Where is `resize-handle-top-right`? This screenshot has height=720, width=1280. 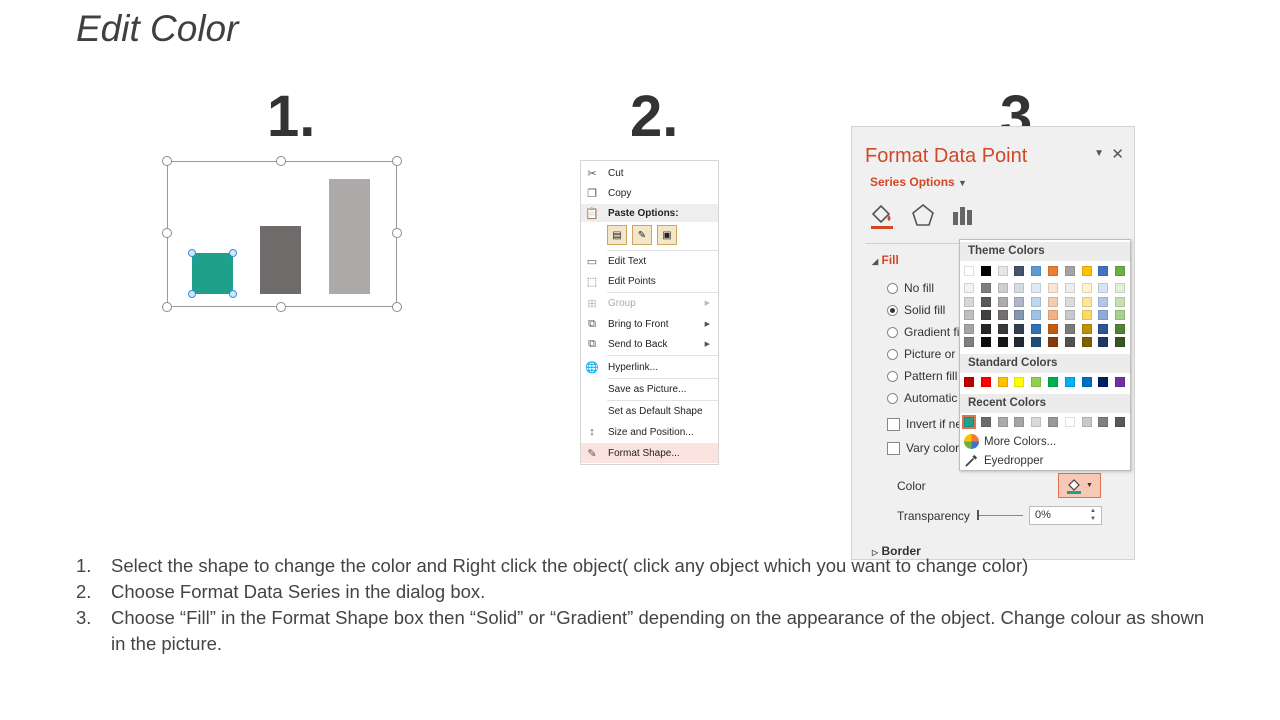 resize-handle-top-right is located at coordinates (397, 161).